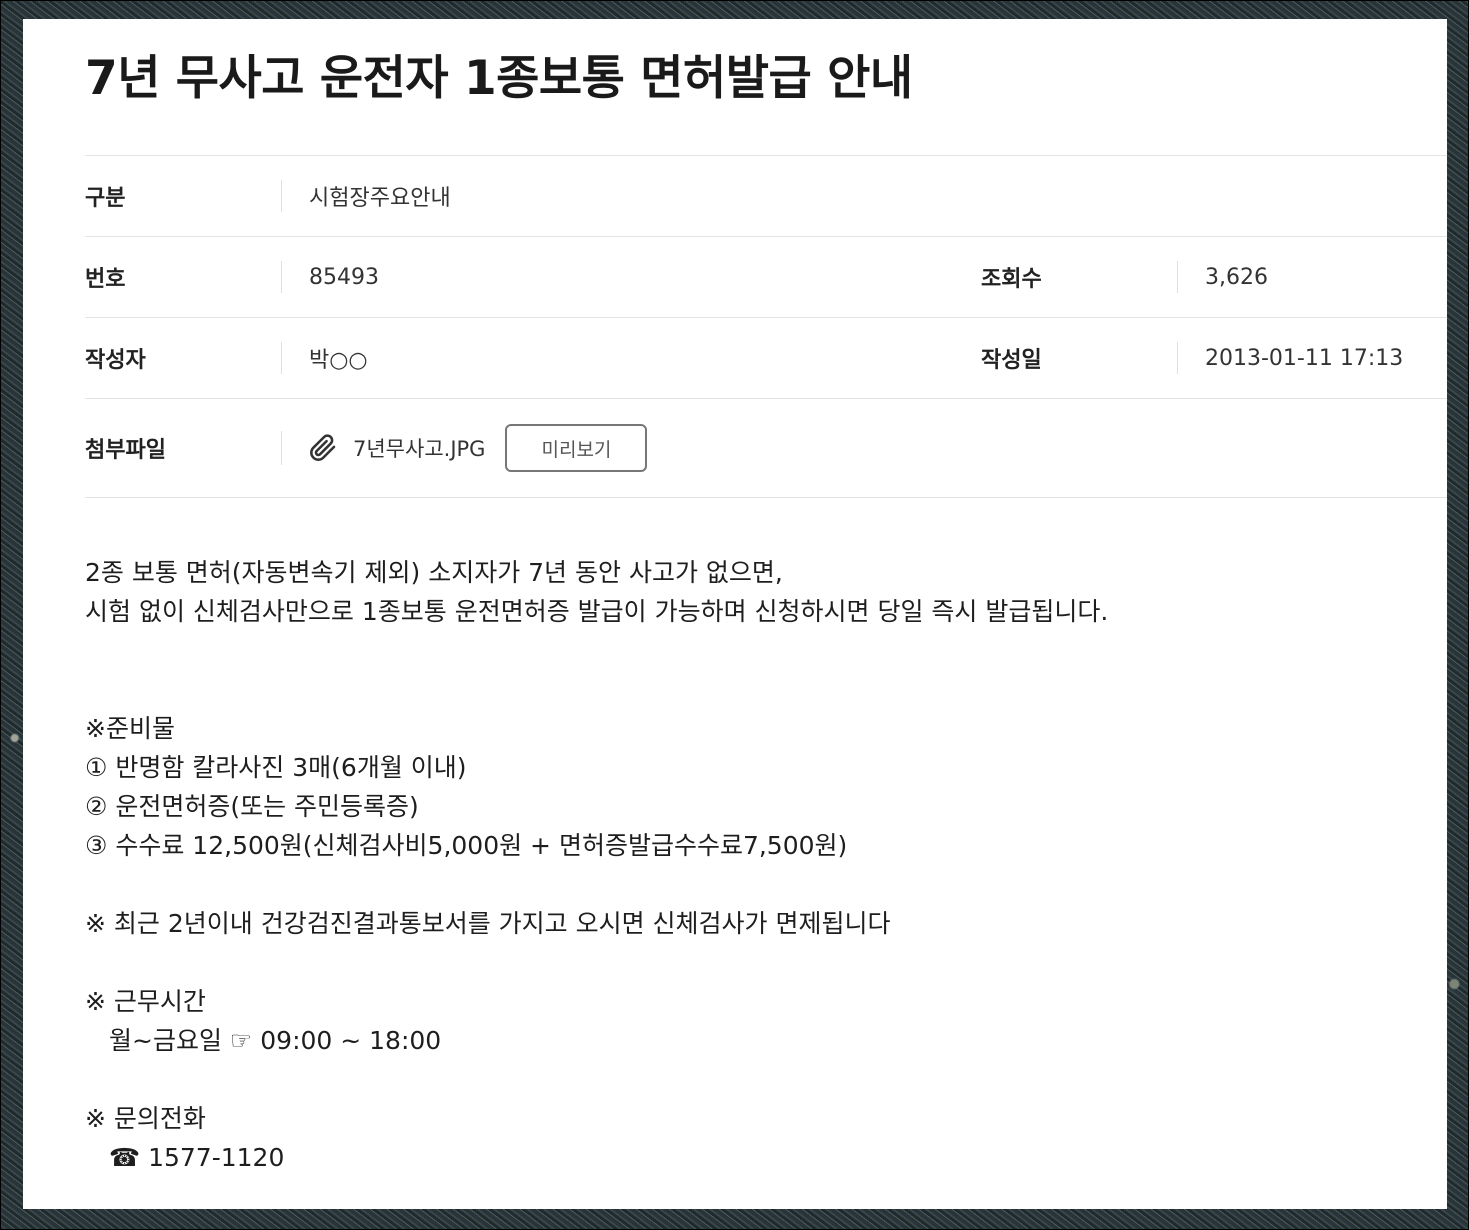 This screenshot has height=1230, width=1469. Describe the element at coordinates (323, 448) in the screenshot. I see `paperclip-icon` at that location.